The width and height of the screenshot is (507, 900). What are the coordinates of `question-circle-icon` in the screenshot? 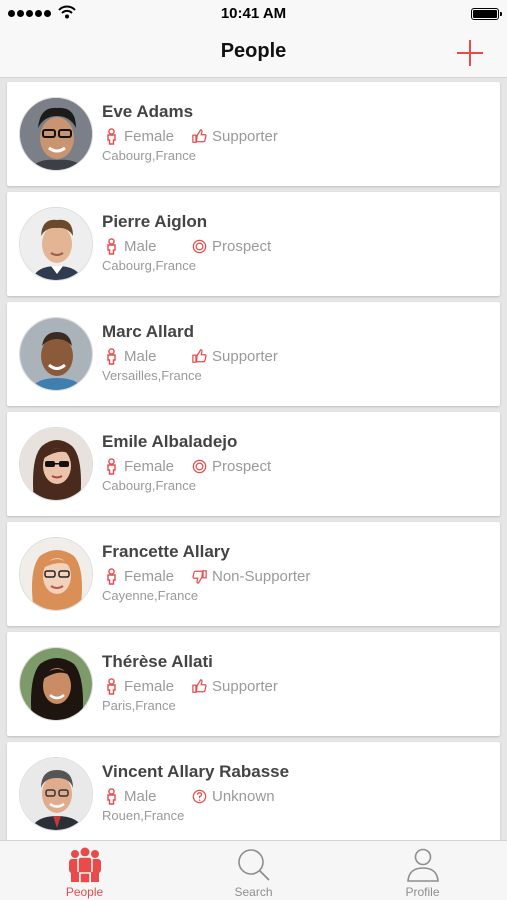 It's located at (199, 796).